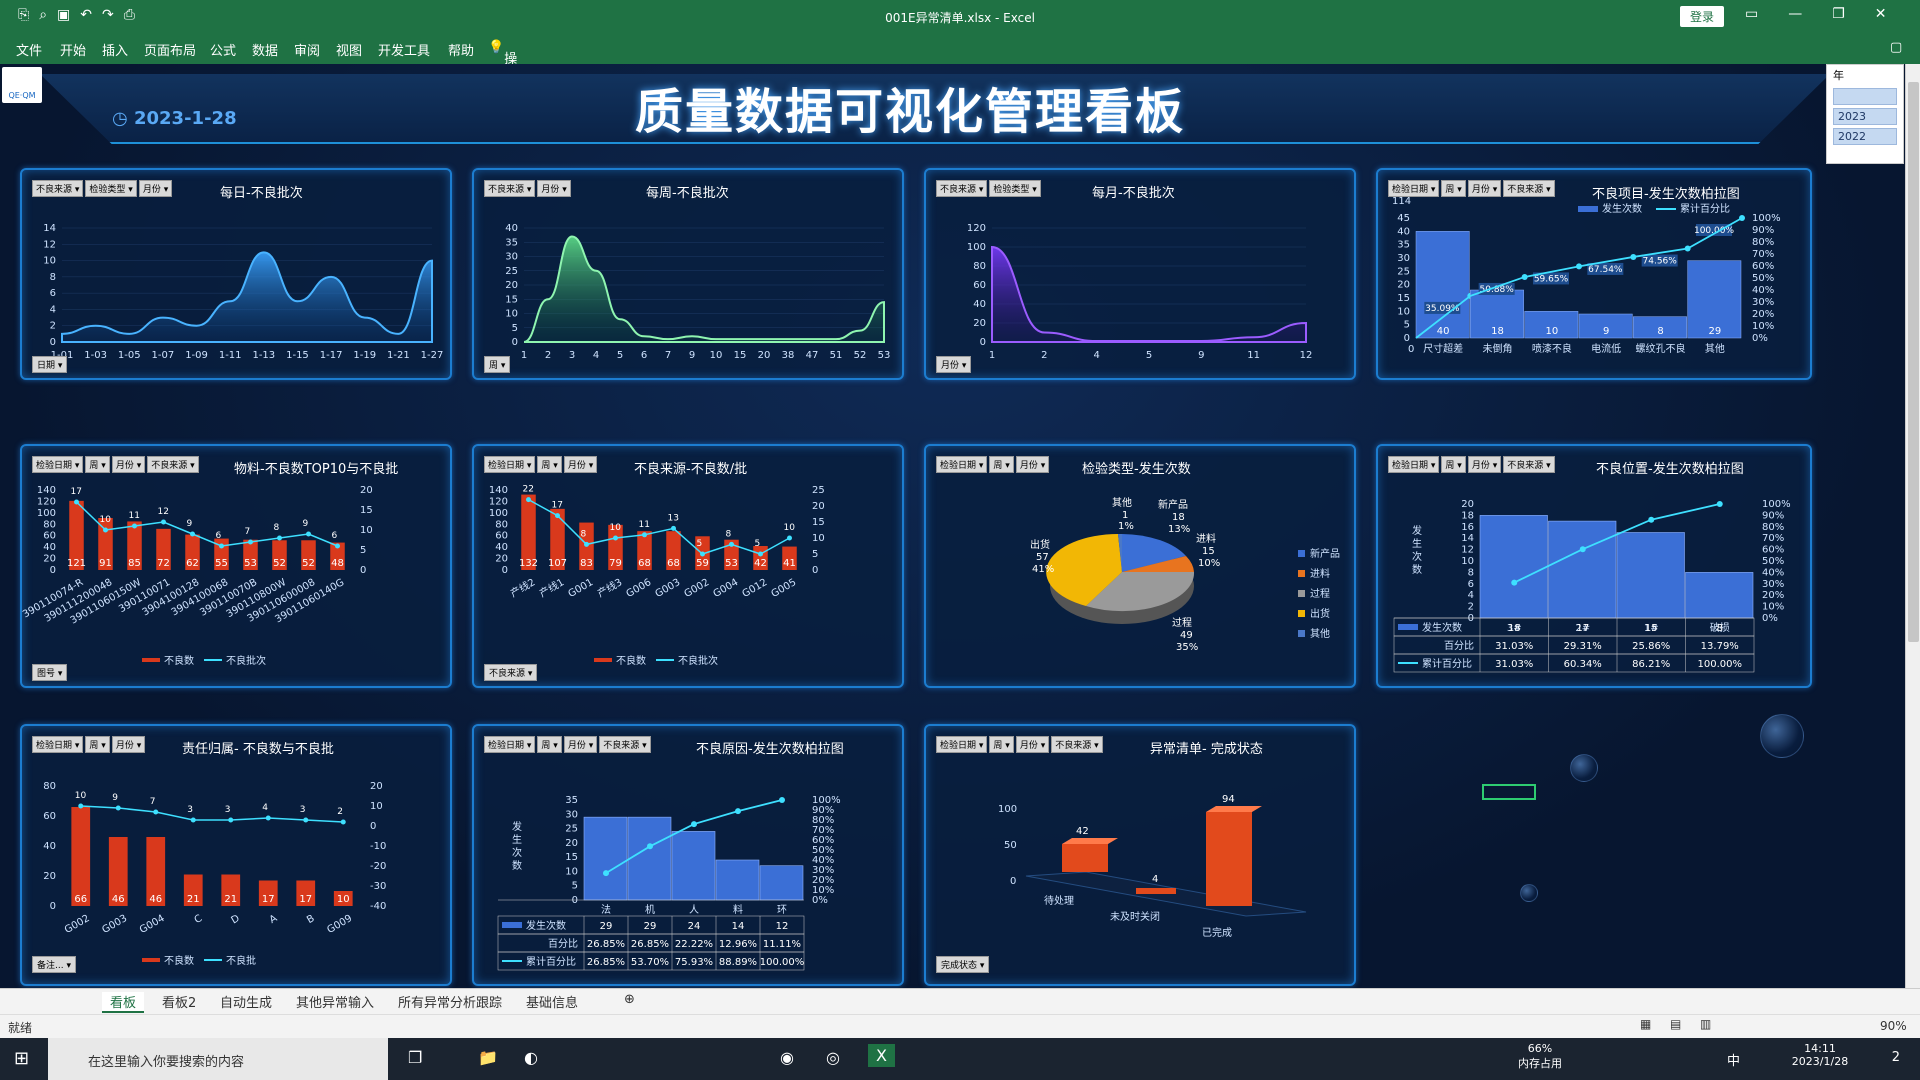  I want to click on filter-source: 不良来源, so click(511, 672).